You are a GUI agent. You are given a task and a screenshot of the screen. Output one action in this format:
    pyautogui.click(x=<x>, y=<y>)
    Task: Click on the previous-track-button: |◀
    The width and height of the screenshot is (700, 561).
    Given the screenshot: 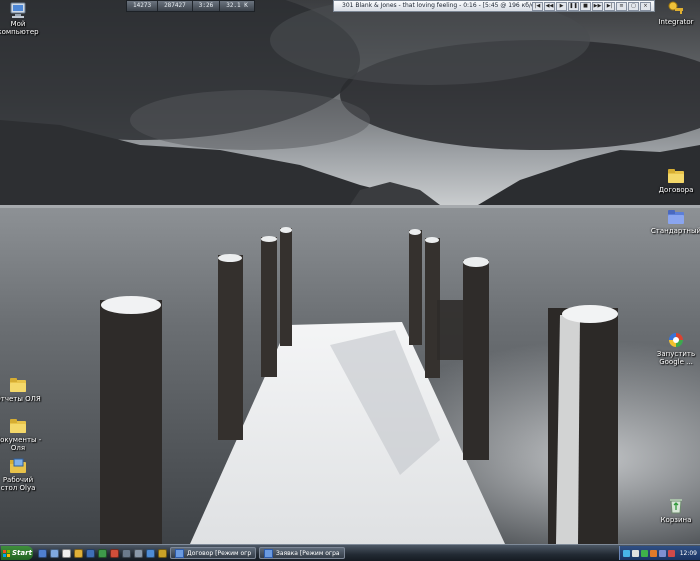 What is the action you would take?
    pyautogui.click(x=537, y=6)
    